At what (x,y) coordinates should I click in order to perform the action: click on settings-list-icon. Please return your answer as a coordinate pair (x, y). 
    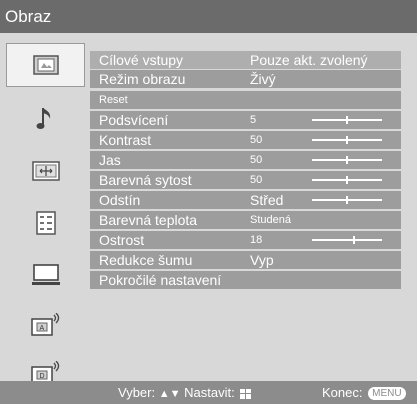
    Looking at the image, I should click on (45, 223).